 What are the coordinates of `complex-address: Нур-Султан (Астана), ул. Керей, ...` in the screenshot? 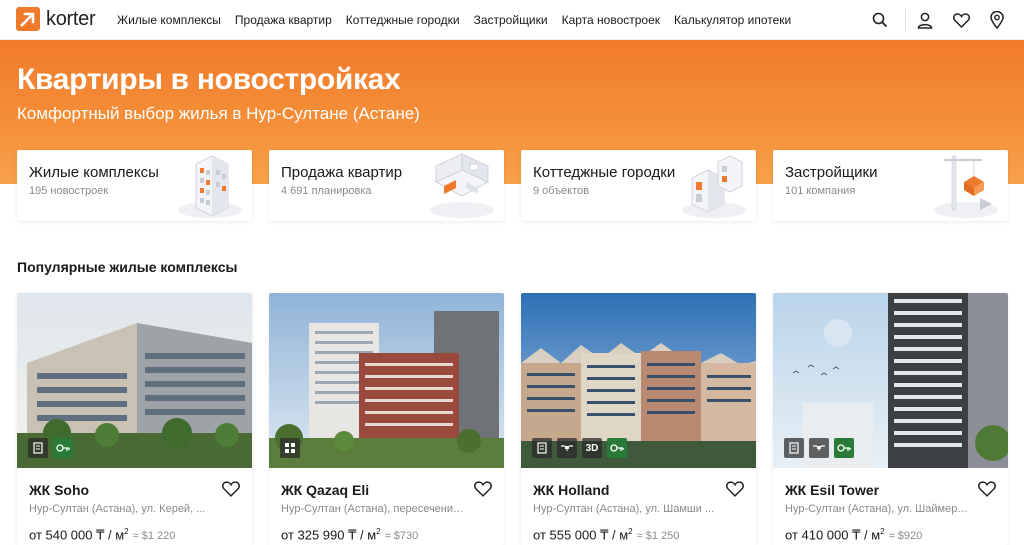 It's located at (117, 509).